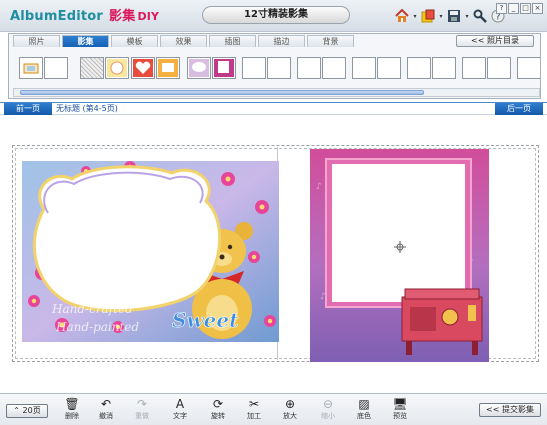  Describe the element at coordinates (510, 410) in the screenshot. I see `submit-album-button: << 提交影集` at that location.